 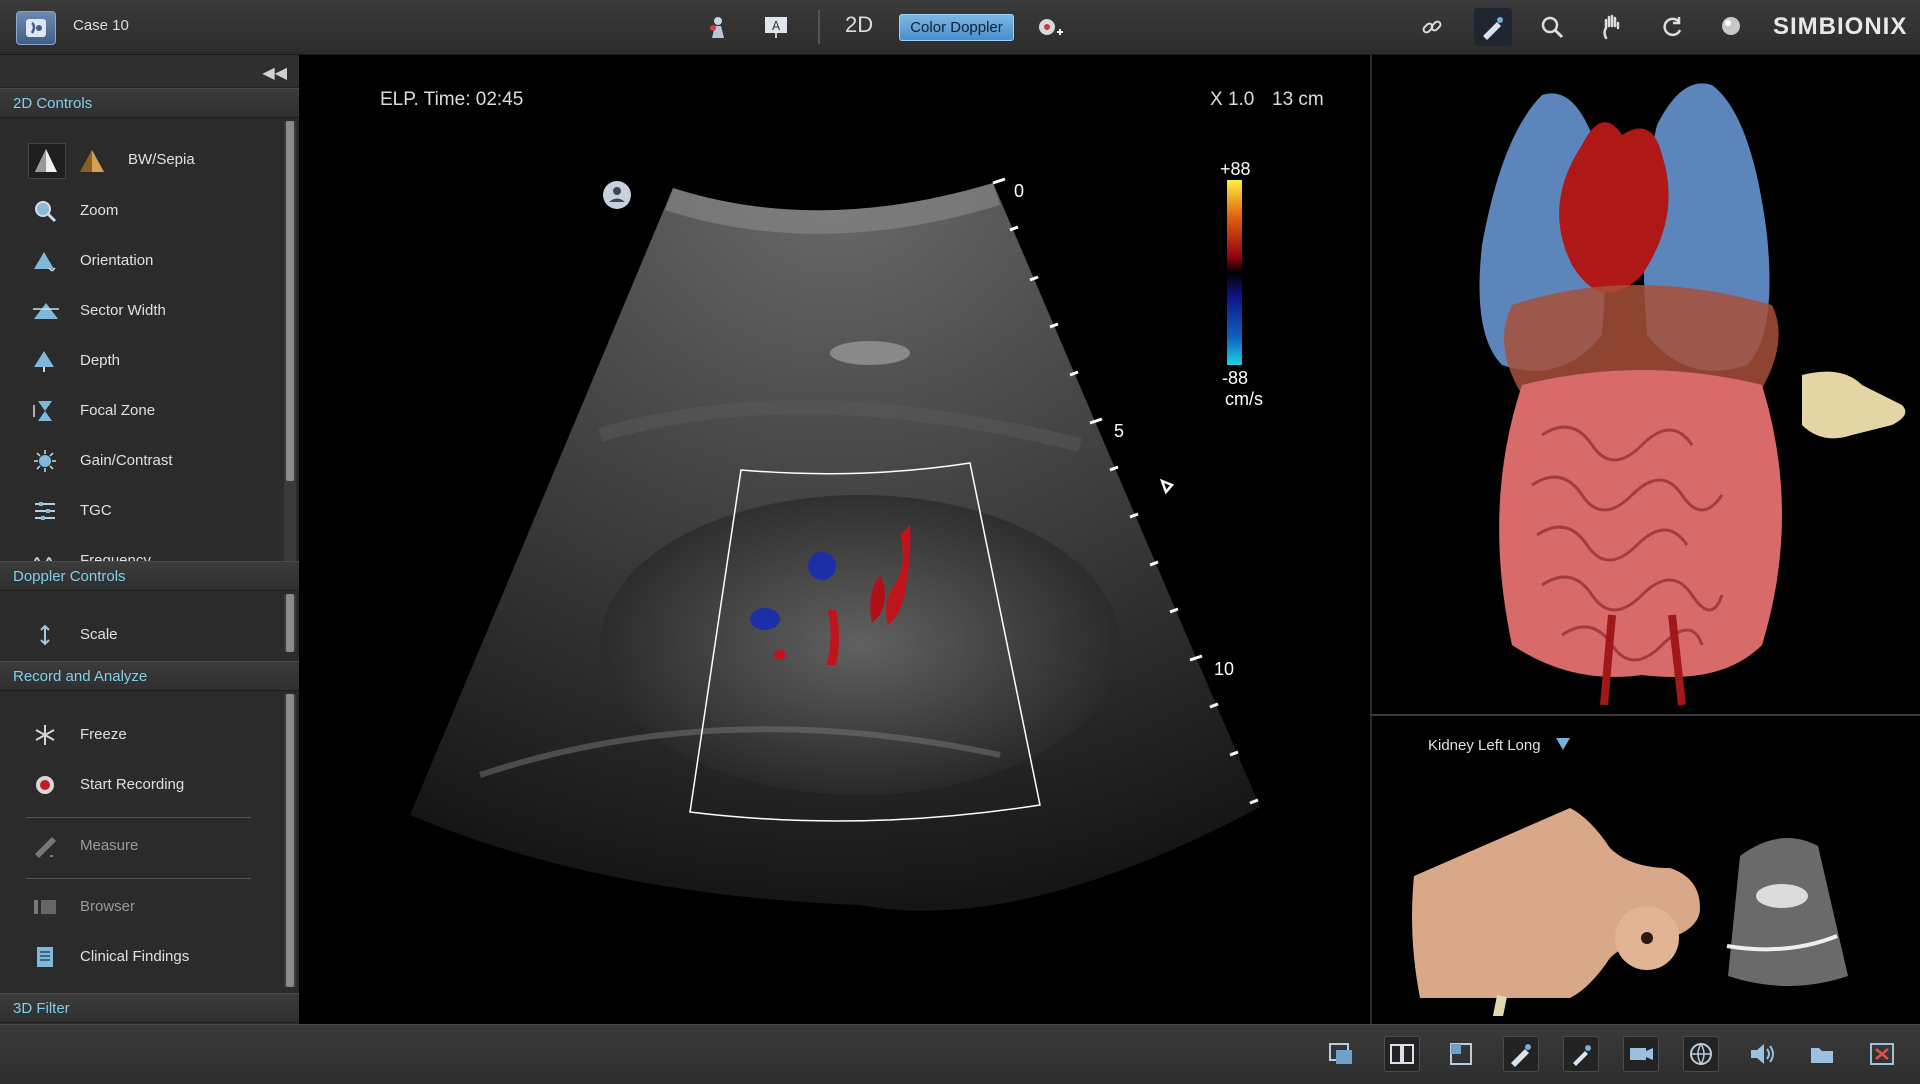 What do you see at coordinates (1581, 1054) in the screenshot?
I see `probe-orient-icon` at bounding box center [1581, 1054].